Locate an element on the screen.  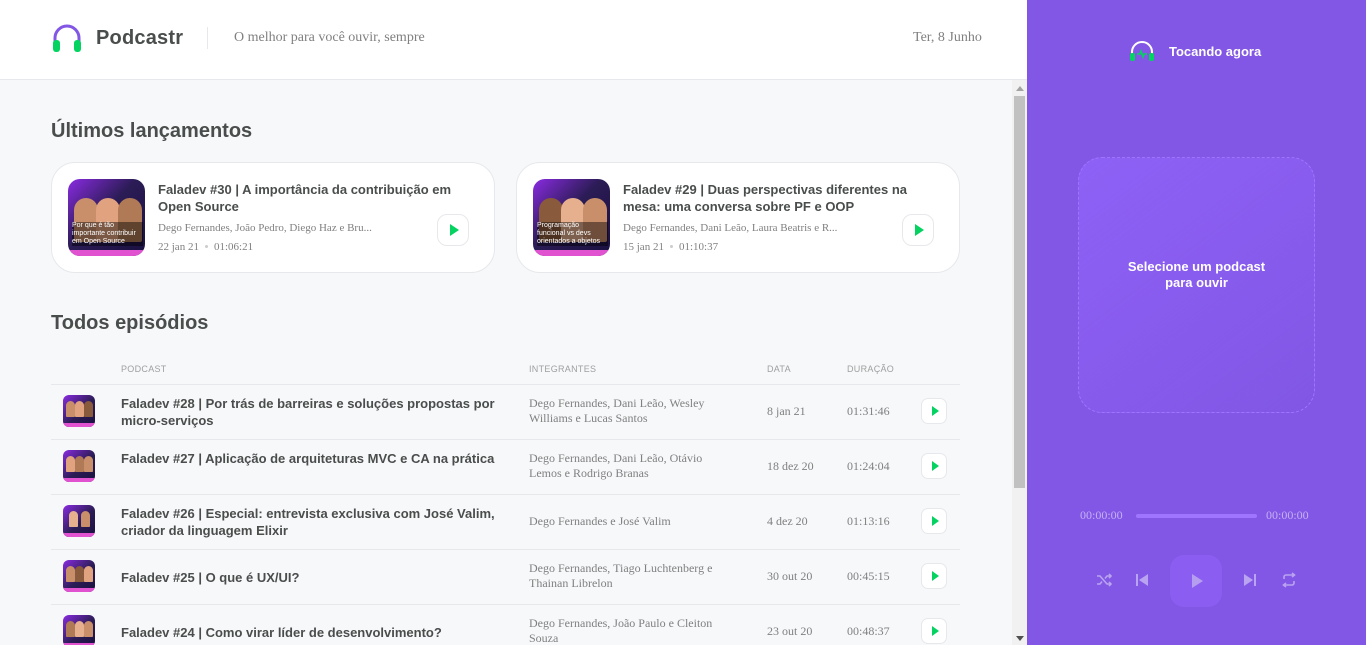
episode-date: 15 jan 21 is located at coordinates (643, 247).